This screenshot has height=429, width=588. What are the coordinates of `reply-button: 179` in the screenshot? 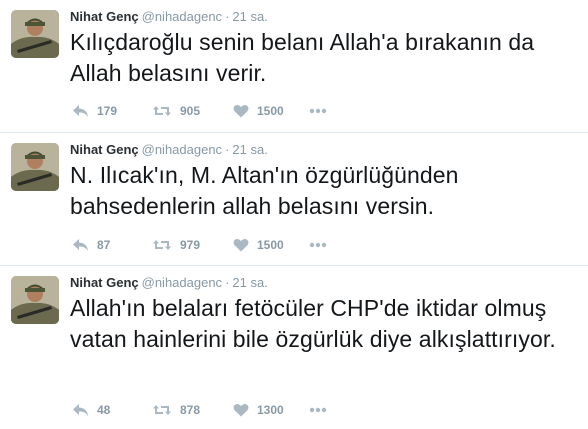 It's located at (94, 111).